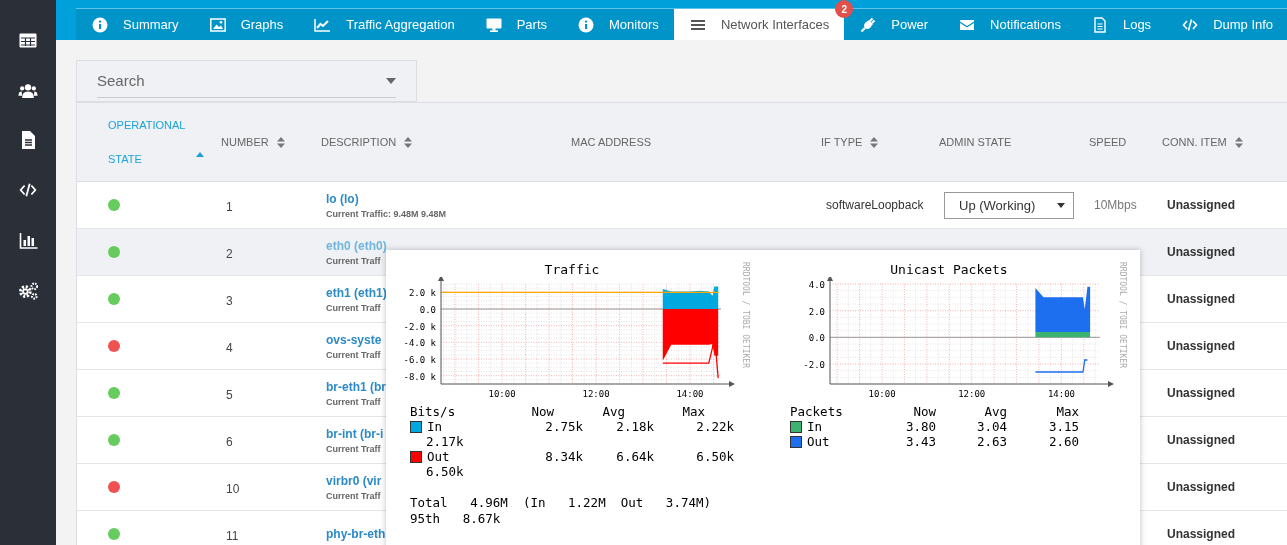 The height and width of the screenshot is (545, 1287). What do you see at coordinates (1108, 142) in the screenshot?
I see `column-header: SPEED` at bounding box center [1108, 142].